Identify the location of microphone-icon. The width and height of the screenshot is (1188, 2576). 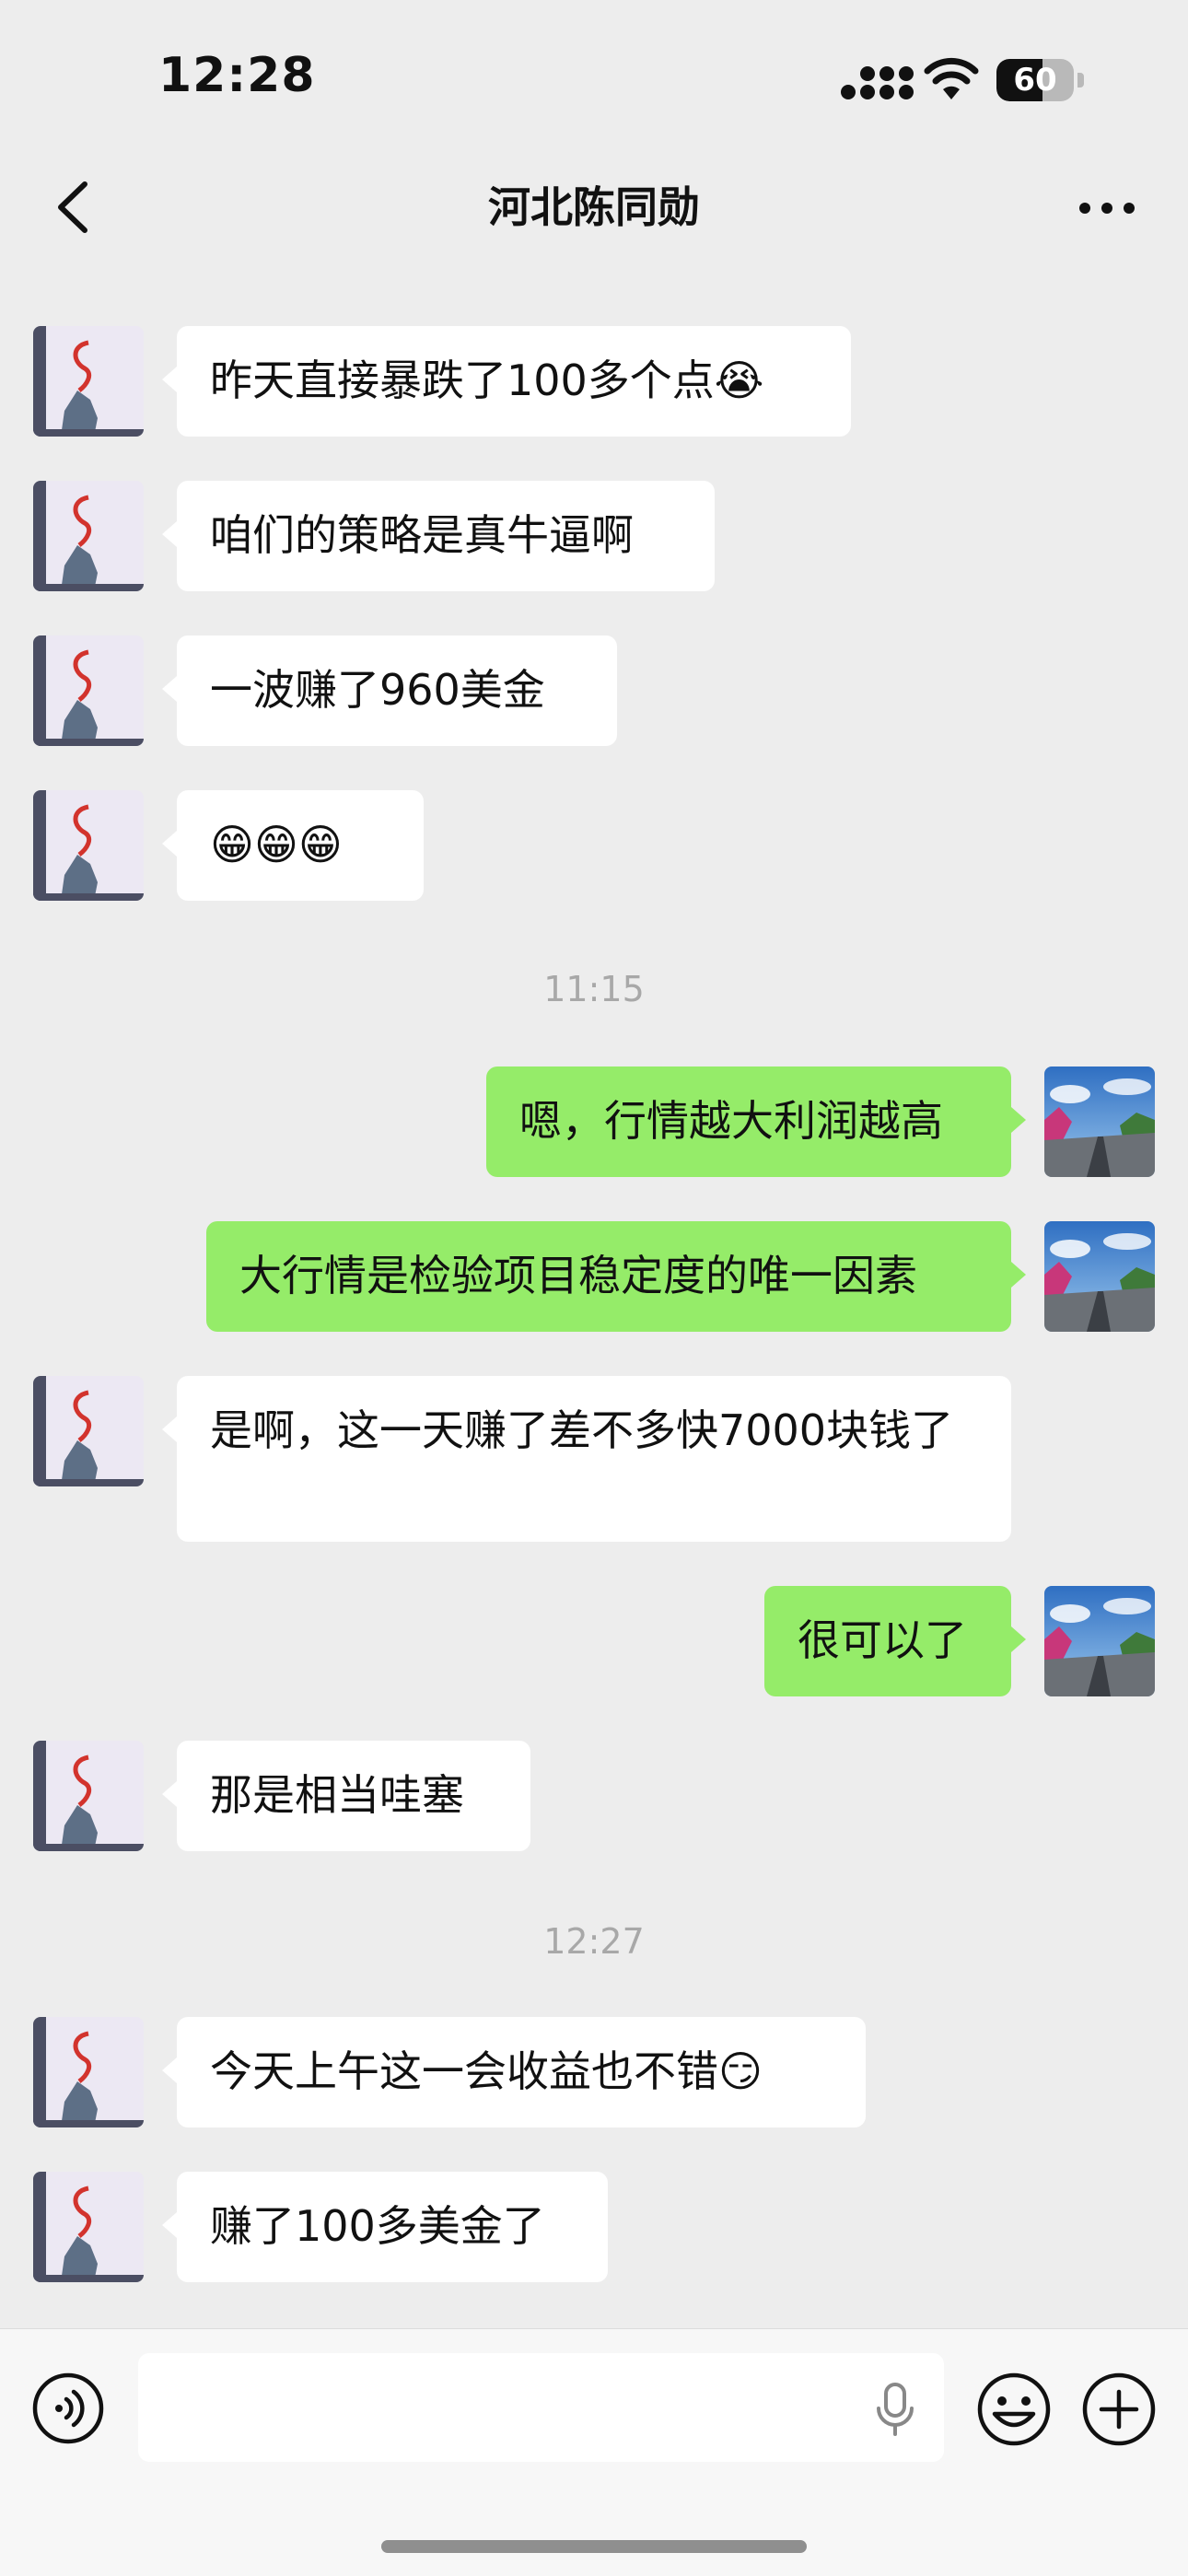
(895, 2409).